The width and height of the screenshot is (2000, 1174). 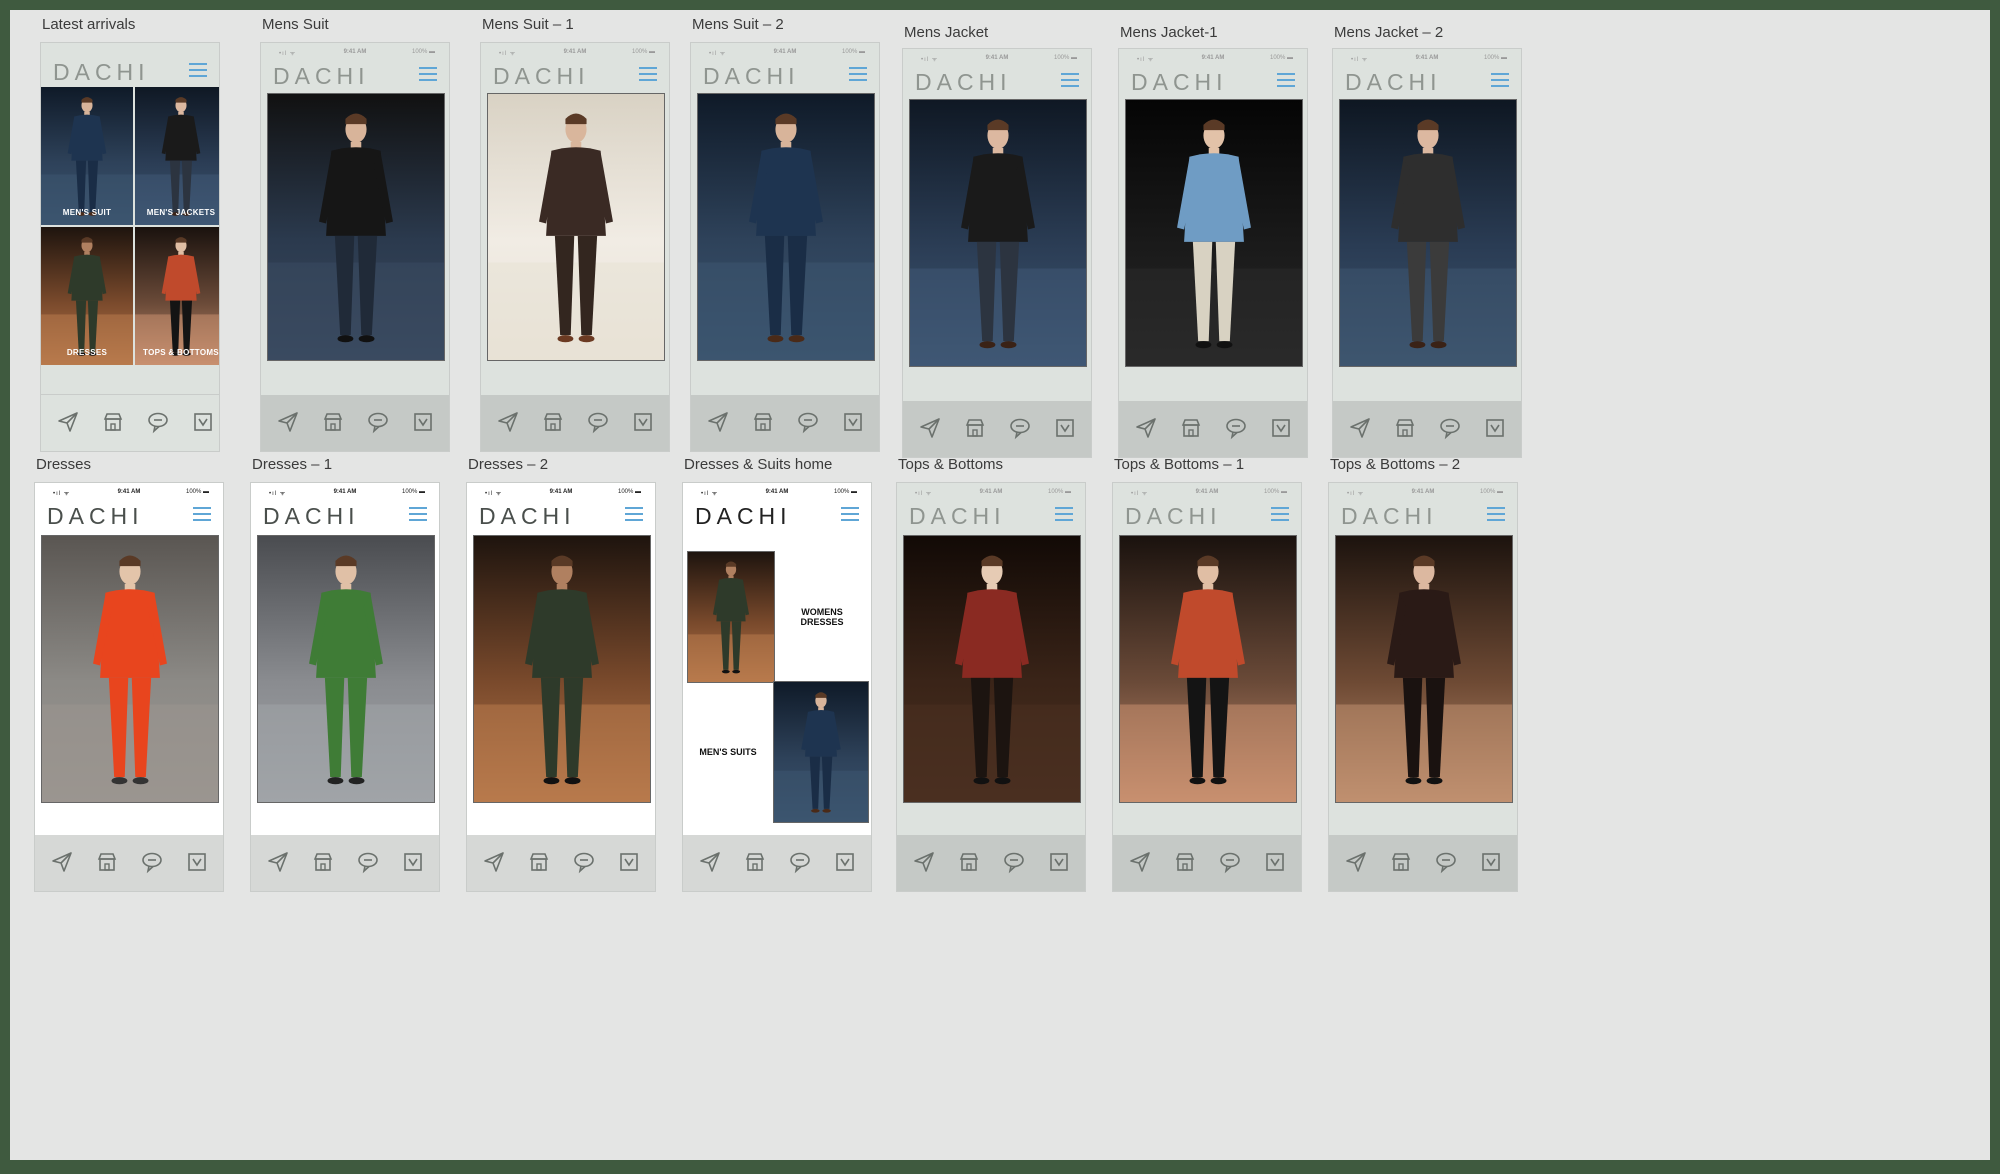 What do you see at coordinates (1395, 464) in the screenshot?
I see `artboard-label: Tops & Bottoms – 2` at bounding box center [1395, 464].